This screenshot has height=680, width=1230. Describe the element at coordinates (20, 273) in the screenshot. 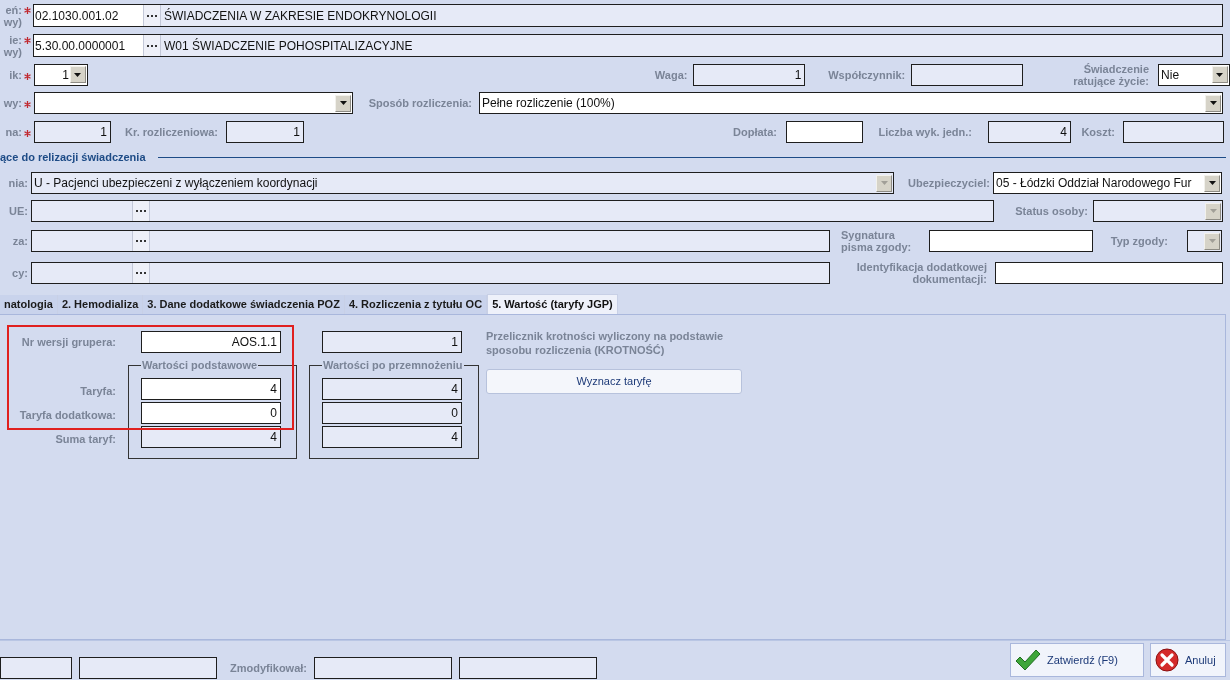

I see `field-label: cy:` at that location.